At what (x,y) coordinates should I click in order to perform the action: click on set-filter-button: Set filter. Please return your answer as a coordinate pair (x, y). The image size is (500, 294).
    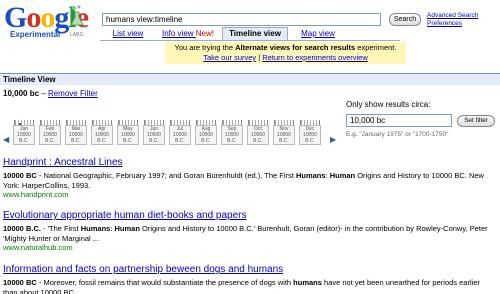
    Looking at the image, I should click on (476, 121).